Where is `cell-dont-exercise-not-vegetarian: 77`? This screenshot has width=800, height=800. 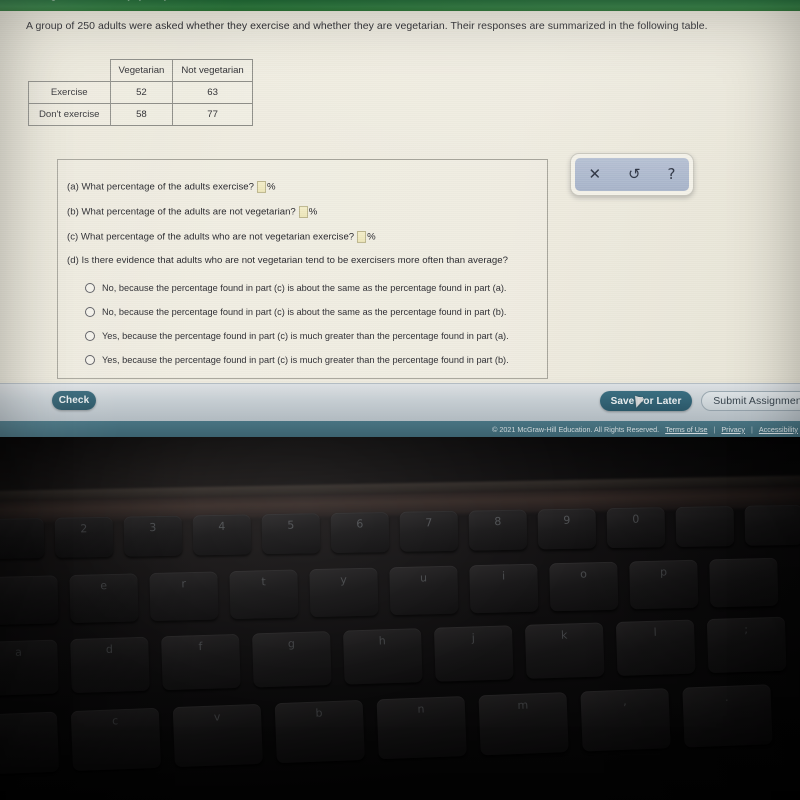 cell-dont-exercise-not-vegetarian: 77 is located at coordinates (212, 114).